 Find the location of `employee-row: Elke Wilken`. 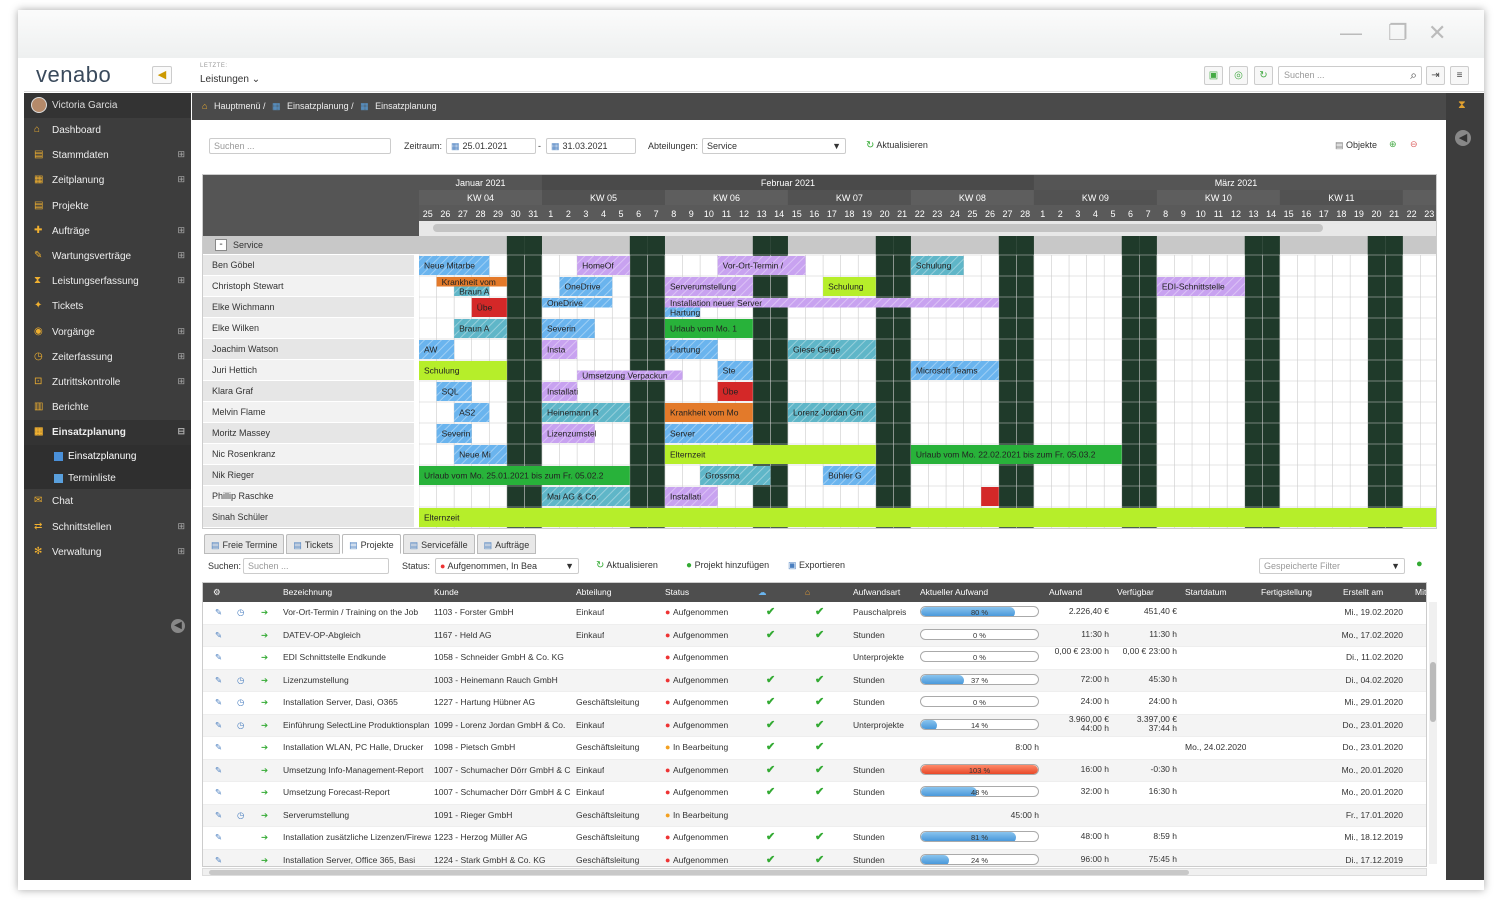

employee-row: Elke Wilken is located at coordinates (308, 328).